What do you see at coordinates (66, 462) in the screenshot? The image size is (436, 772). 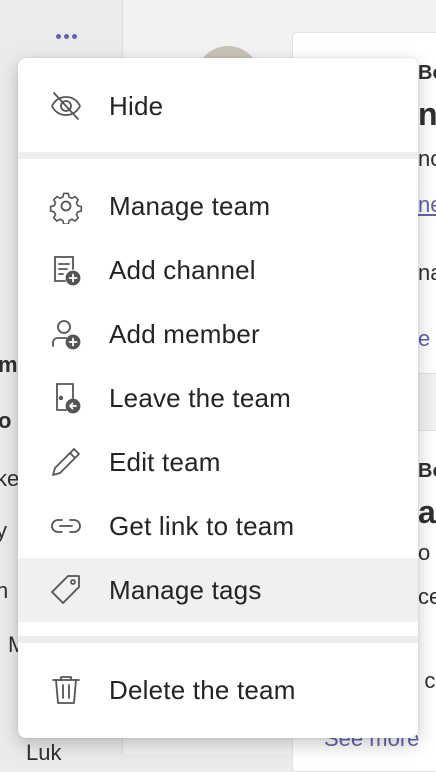 I see `pencil-icon` at bounding box center [66, 462].